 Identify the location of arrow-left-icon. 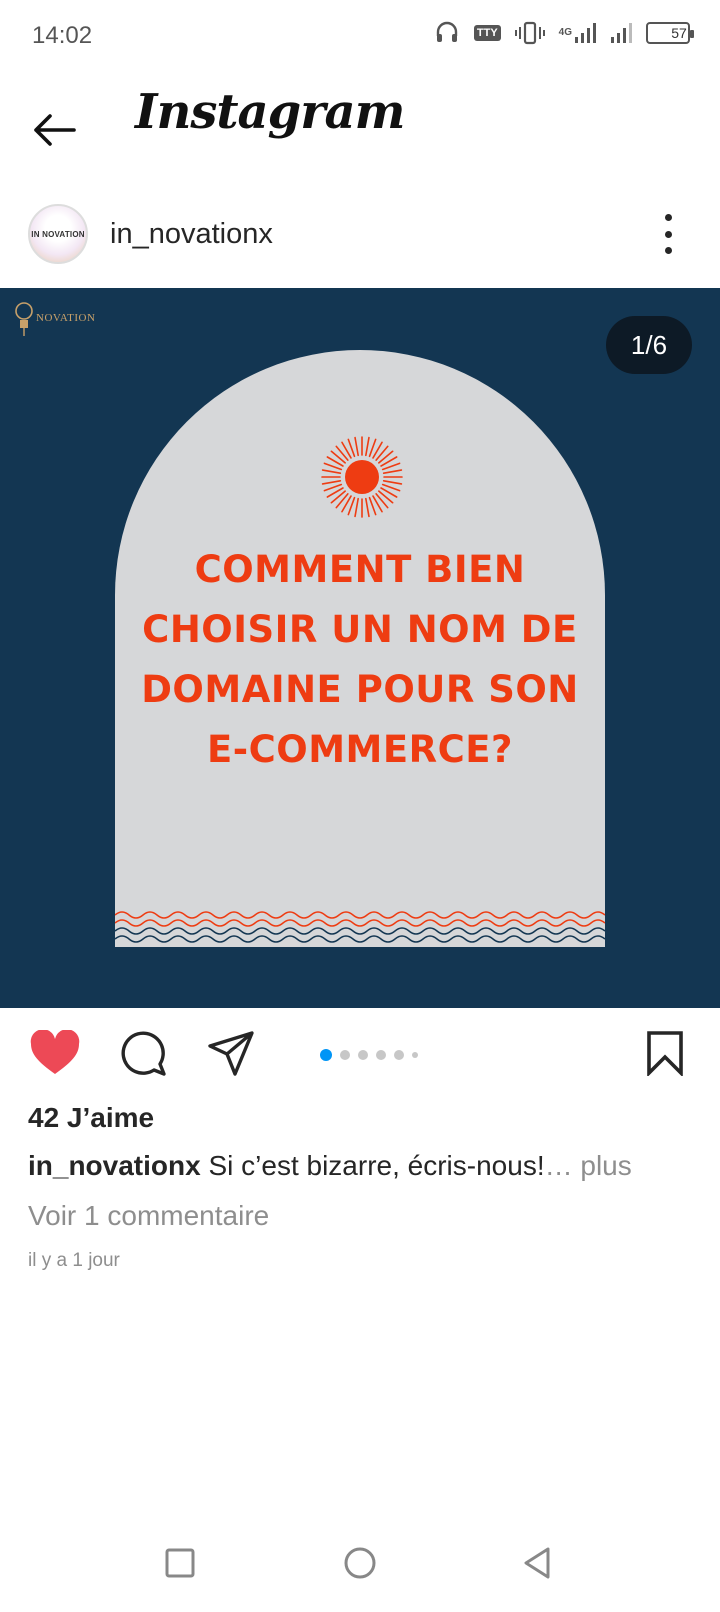
(55, 130).